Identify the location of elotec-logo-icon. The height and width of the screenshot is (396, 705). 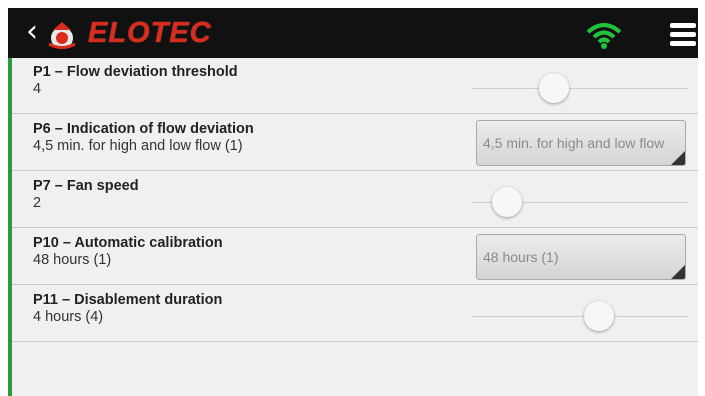
(62, 35).